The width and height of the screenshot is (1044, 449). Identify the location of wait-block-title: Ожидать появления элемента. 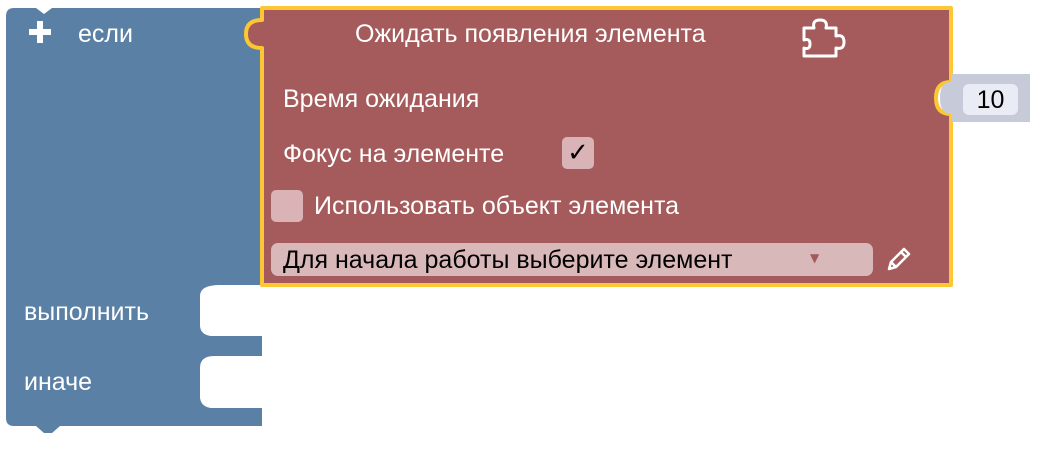
(530, 34).